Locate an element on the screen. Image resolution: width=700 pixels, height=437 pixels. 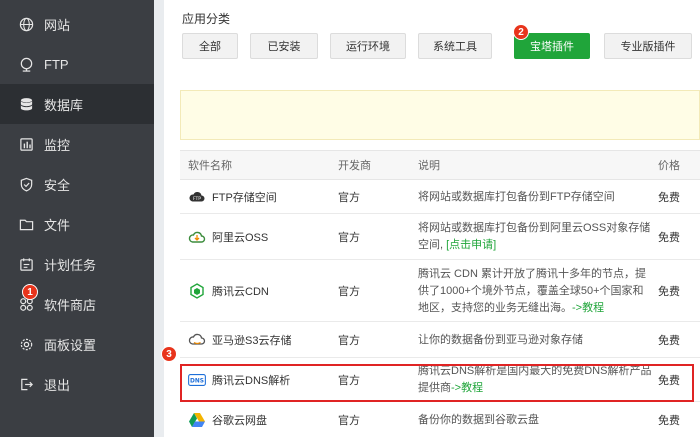
aliyun-icon is located at coordinates (197, 237).